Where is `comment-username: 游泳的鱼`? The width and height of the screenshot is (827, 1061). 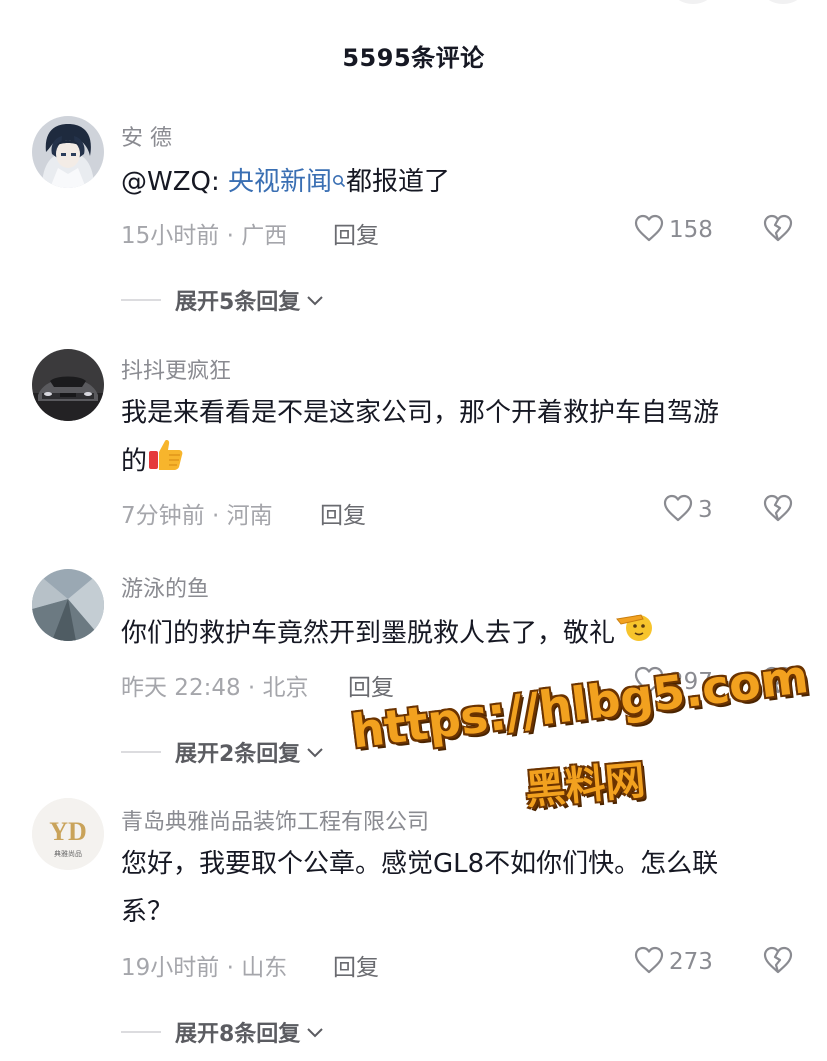
comment-username: 游泳的鱼 is located at coordinates (165, 587).